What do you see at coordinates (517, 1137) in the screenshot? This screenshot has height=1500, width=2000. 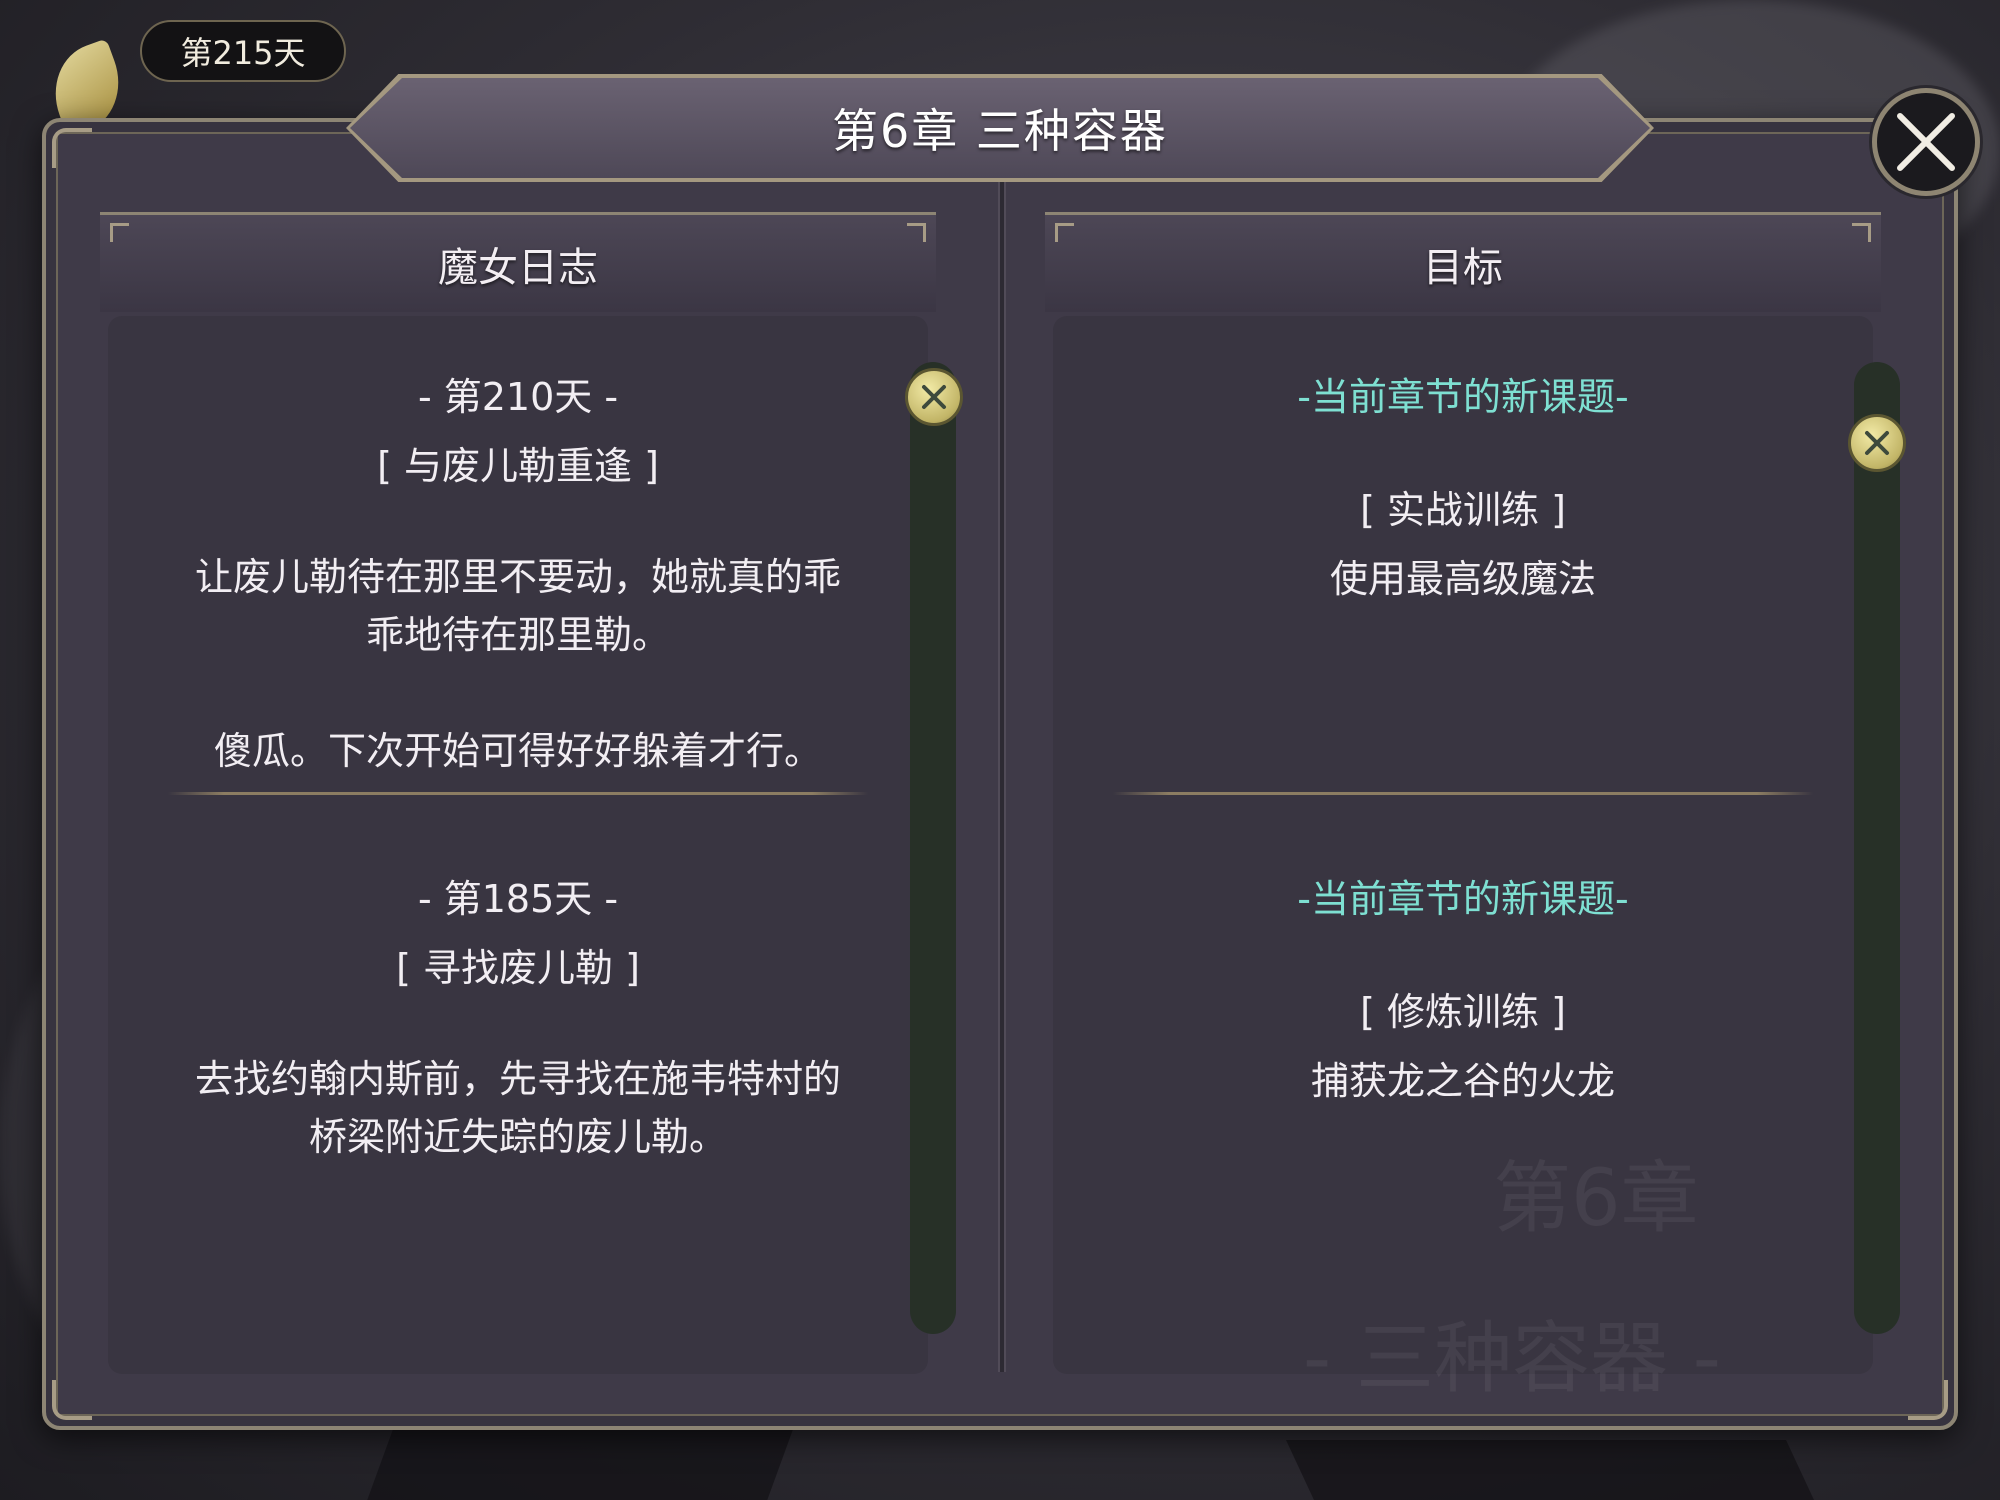 I see `journal-entry-text-line: 桥梁附近失踪的废儿勒。` at bounding box center [517, 1137].